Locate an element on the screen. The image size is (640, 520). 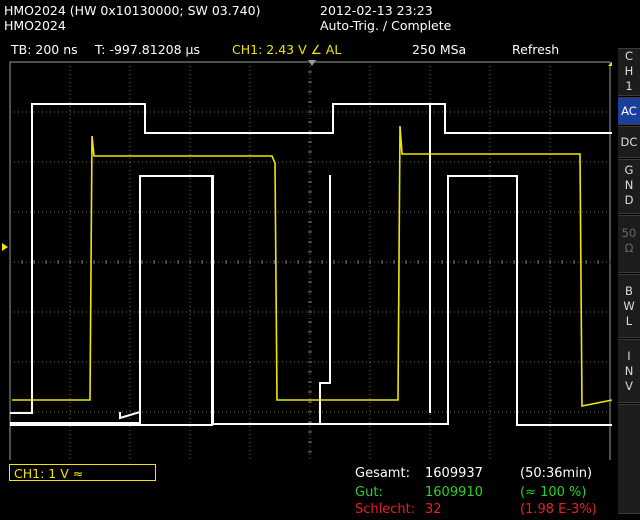
stat-bad-label: Schlecht: is located at coordinates (385, 509).